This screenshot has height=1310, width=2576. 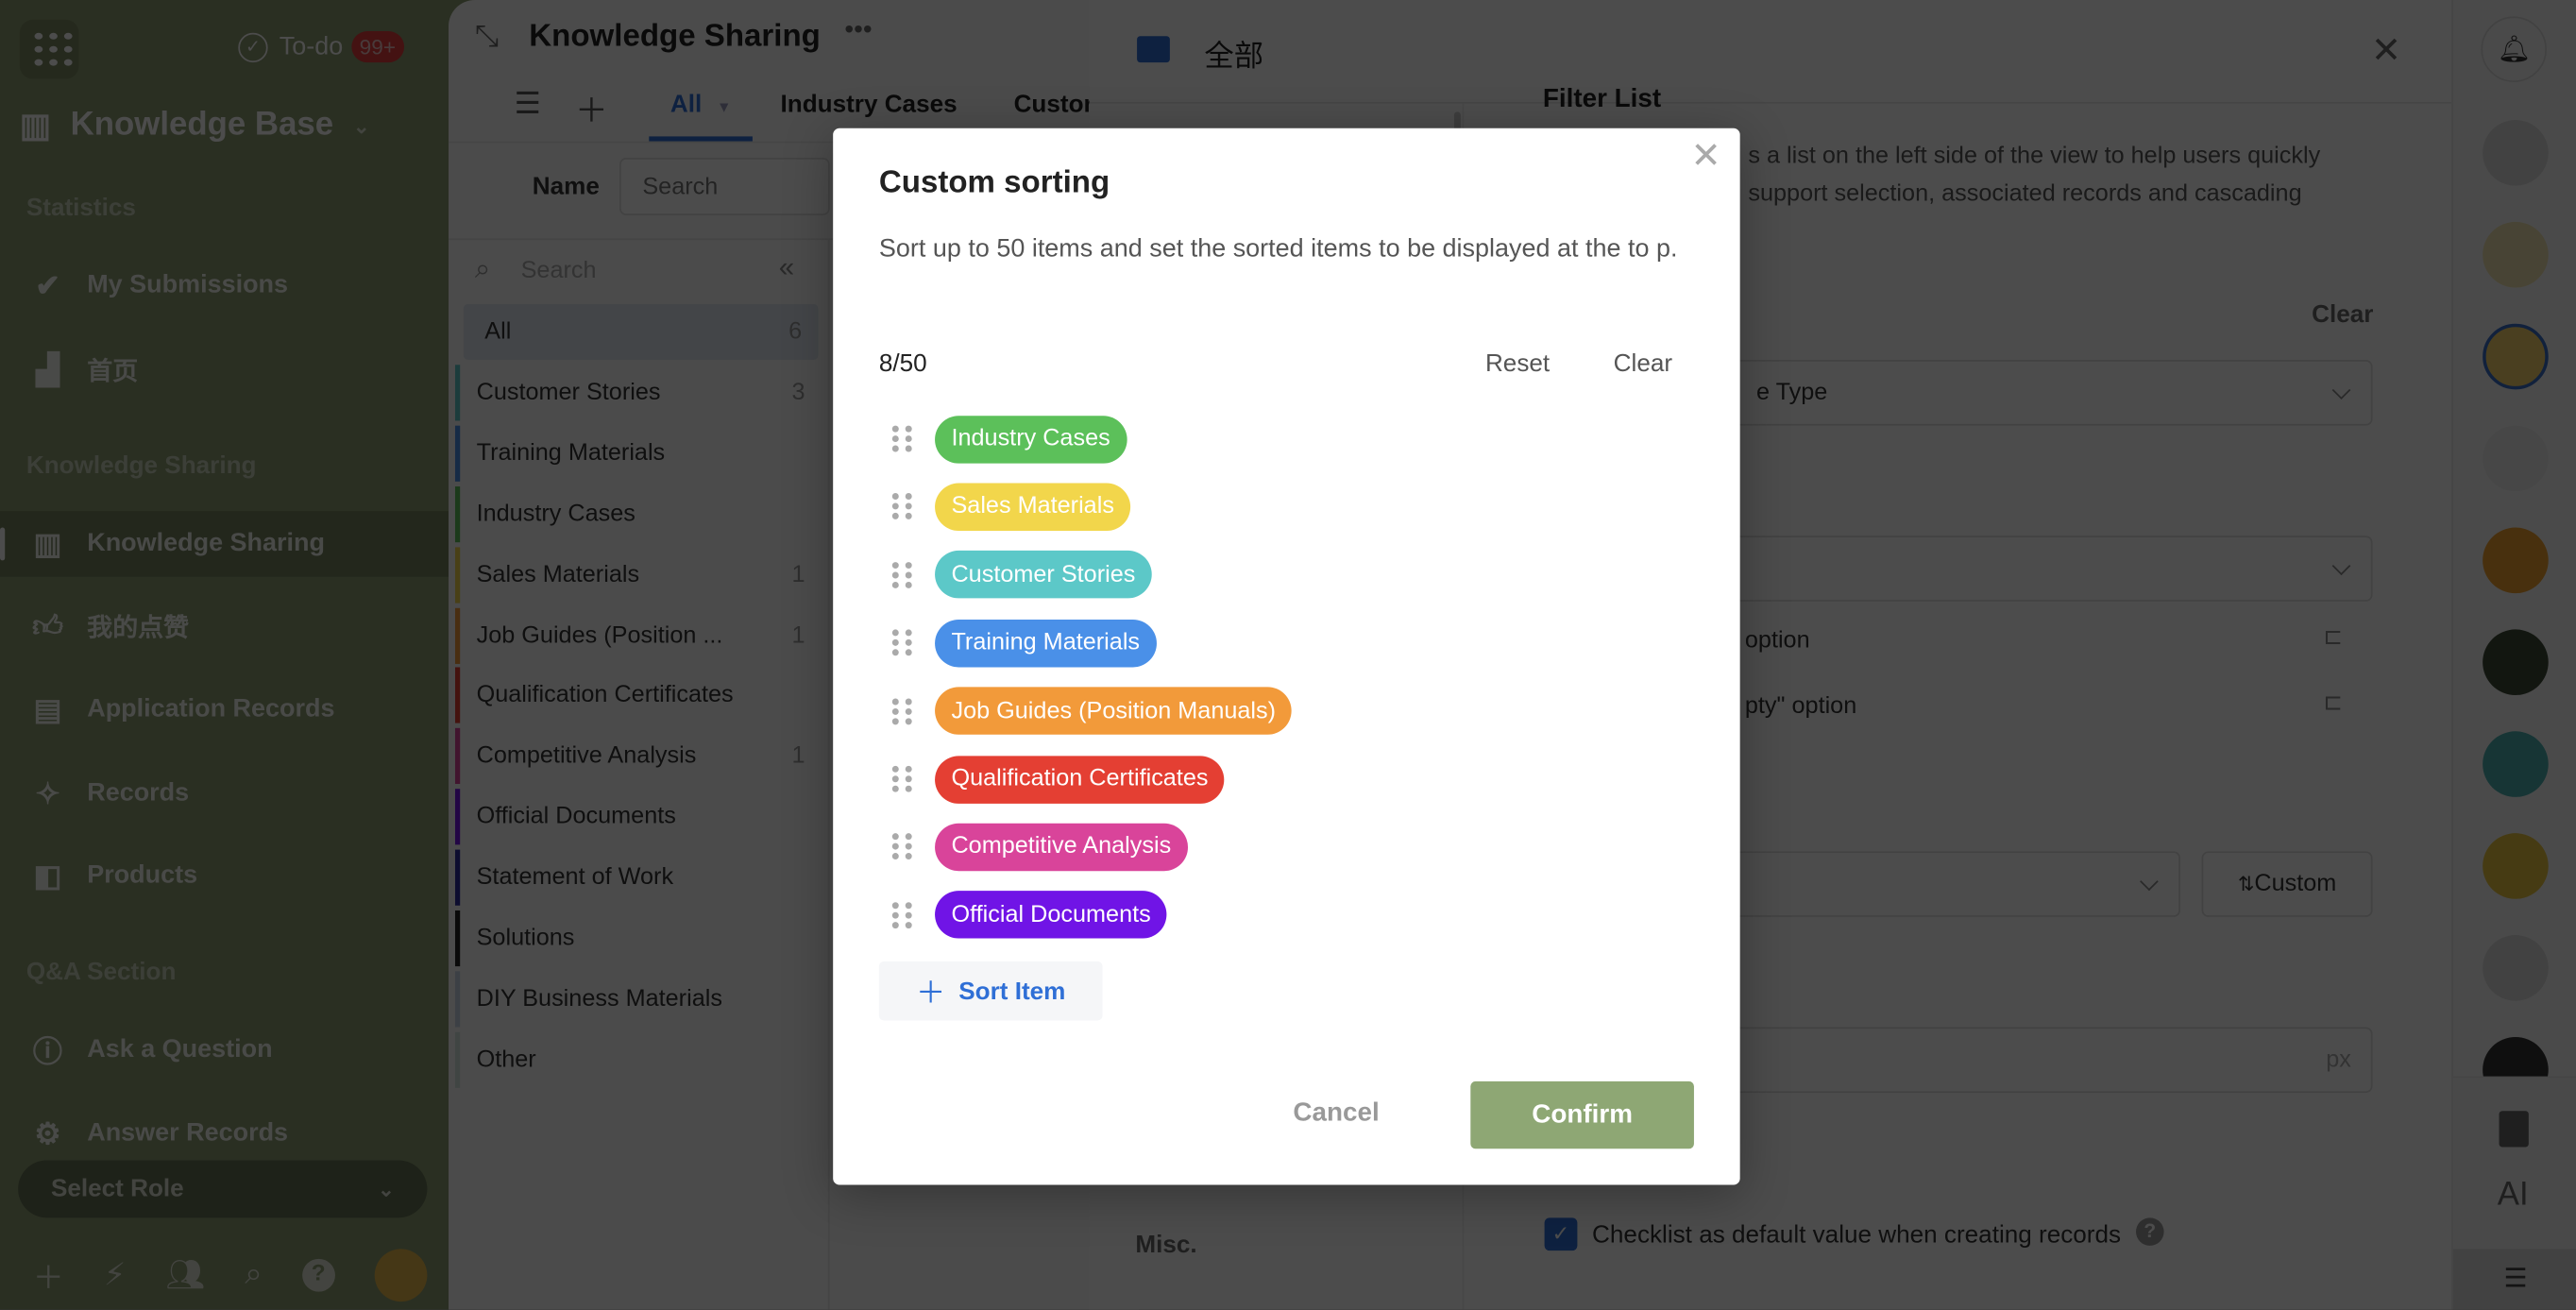 I want to click on expand-icon: ⤡, so click(x=487, y=37).